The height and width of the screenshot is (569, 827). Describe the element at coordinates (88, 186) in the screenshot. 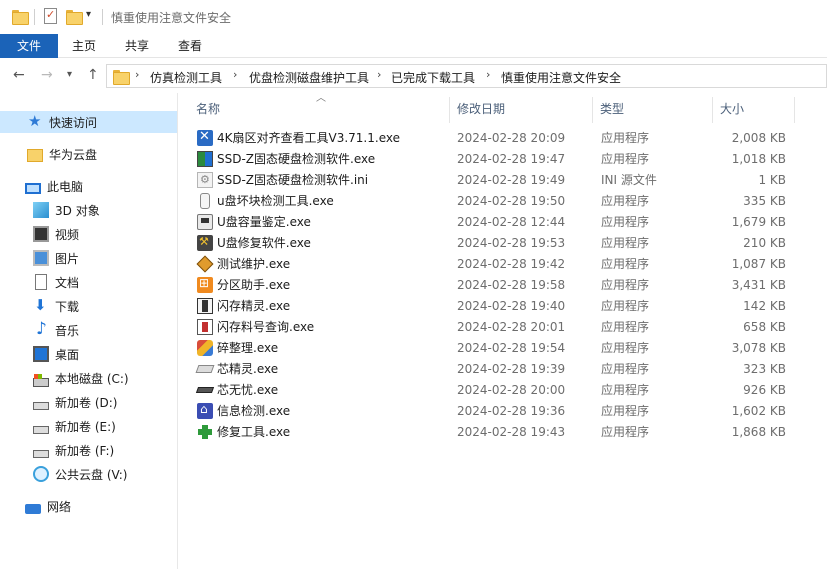

I see `nav-this-pc: 此电脑` at that location.